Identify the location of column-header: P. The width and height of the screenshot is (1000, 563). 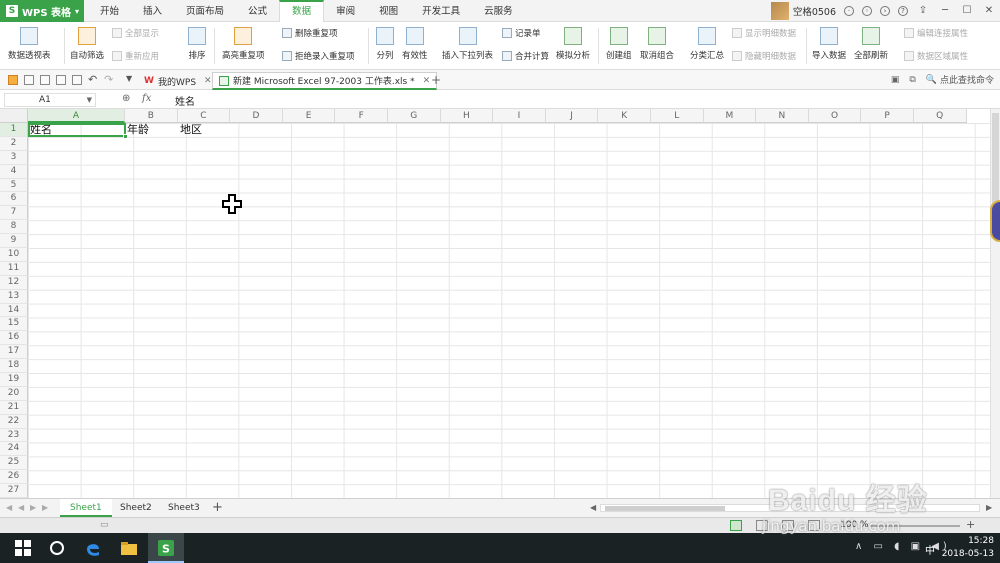
(887, 116).